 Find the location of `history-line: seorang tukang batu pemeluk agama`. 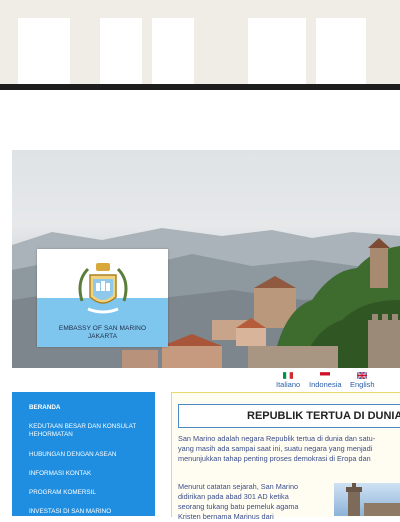

history-line: seorang tukang batu pemeluk agama is located at coordinates (238, 506).